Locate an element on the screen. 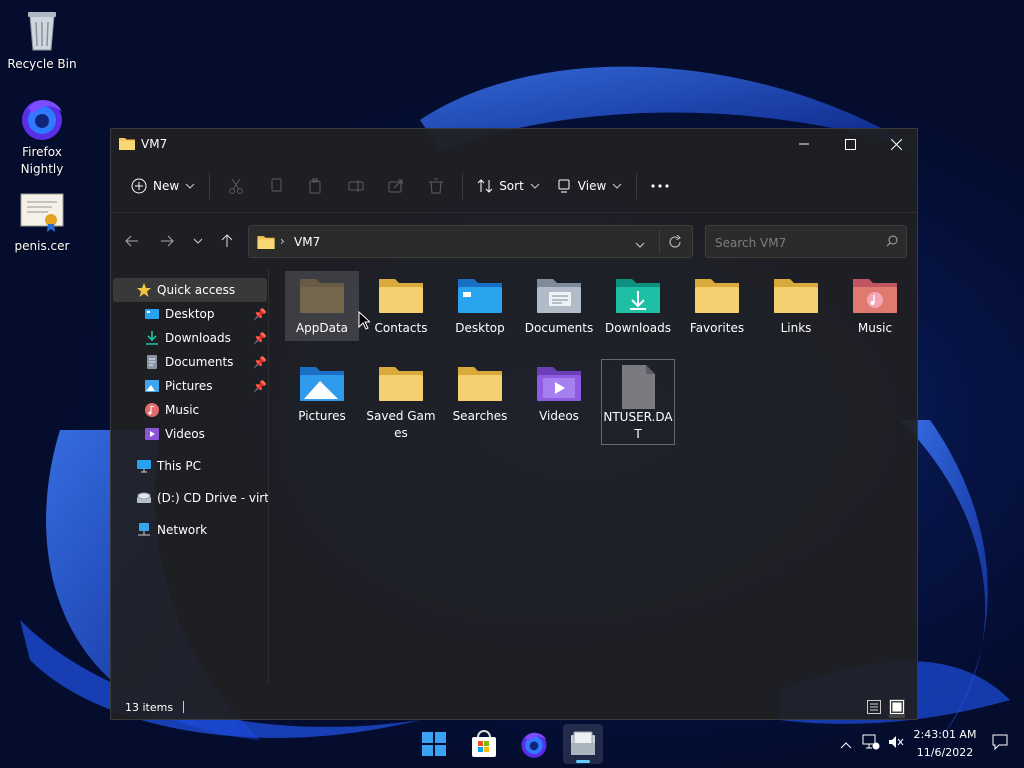 This screenshot has width=1024, height=768. file-item-desktop: Desktop is located at coordinates (480, 304).